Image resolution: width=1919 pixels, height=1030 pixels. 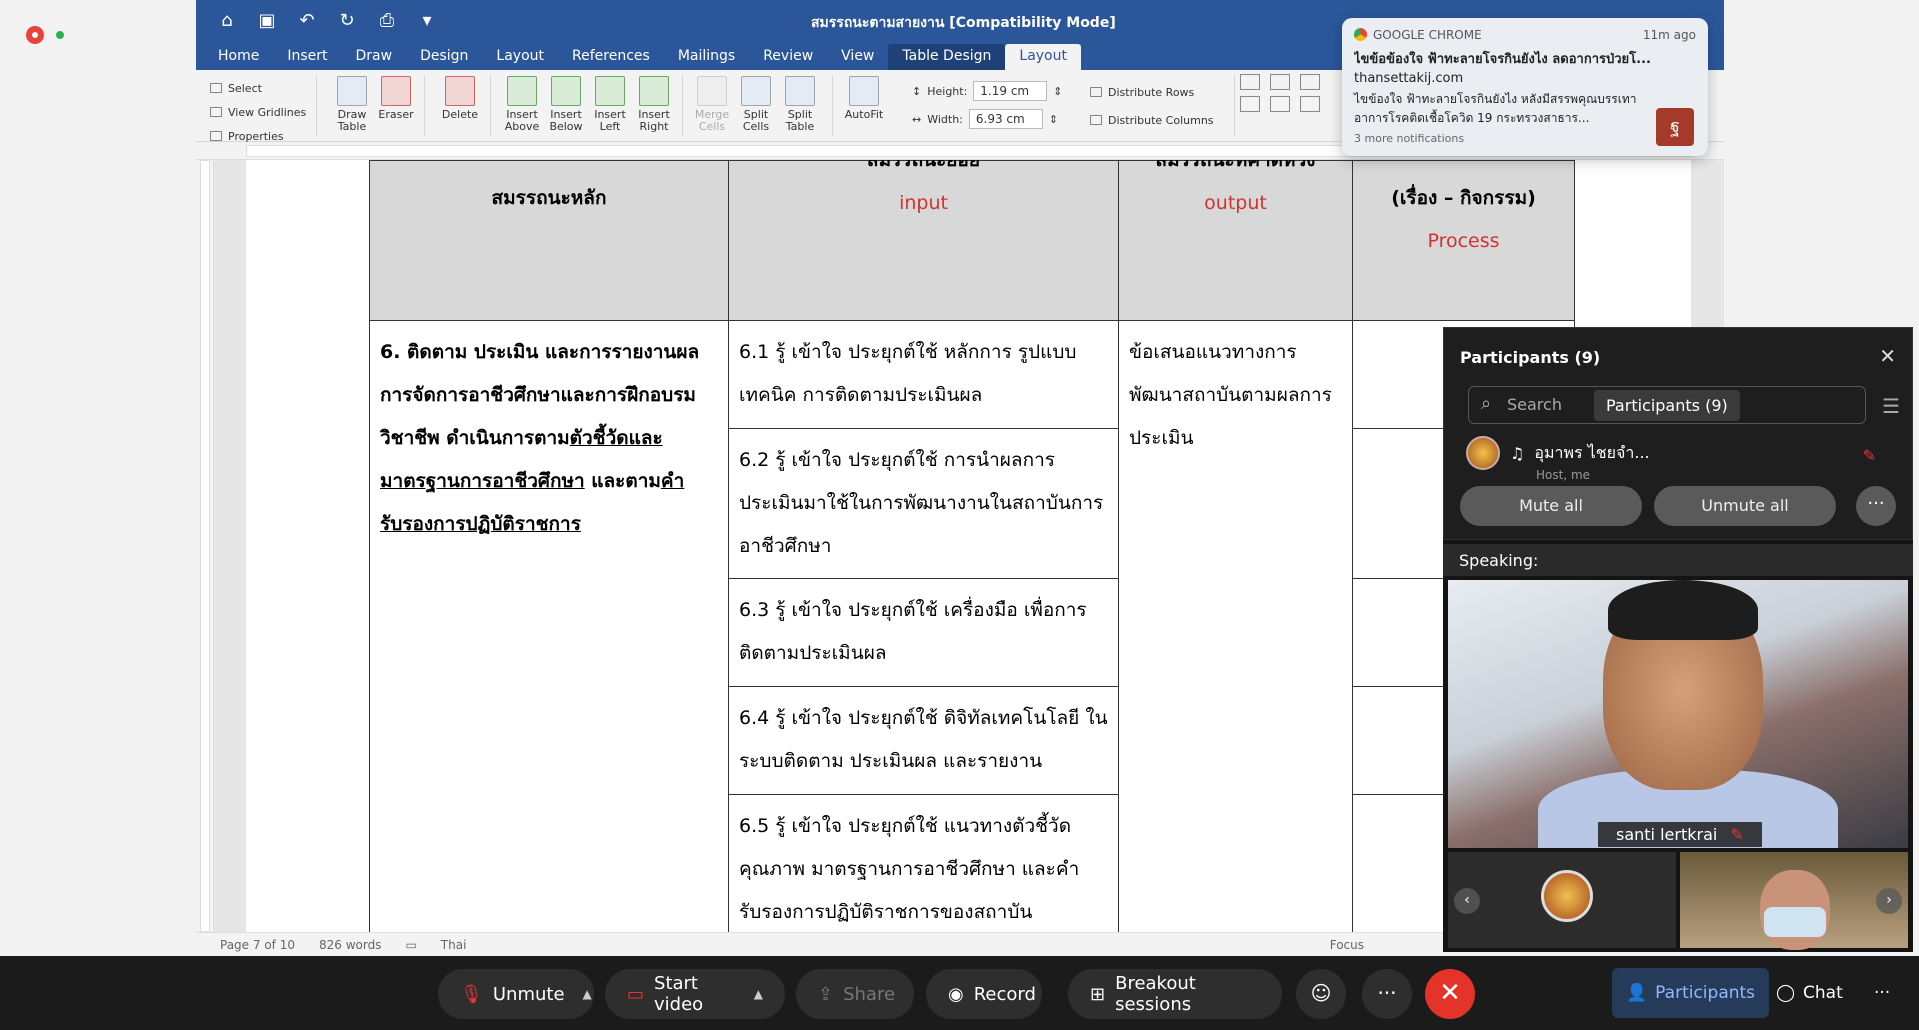 What do you see at coordinates (864, 98) in the screenshot?
I see `autofit-button: AutoFit` at bounding box center [864, 98].